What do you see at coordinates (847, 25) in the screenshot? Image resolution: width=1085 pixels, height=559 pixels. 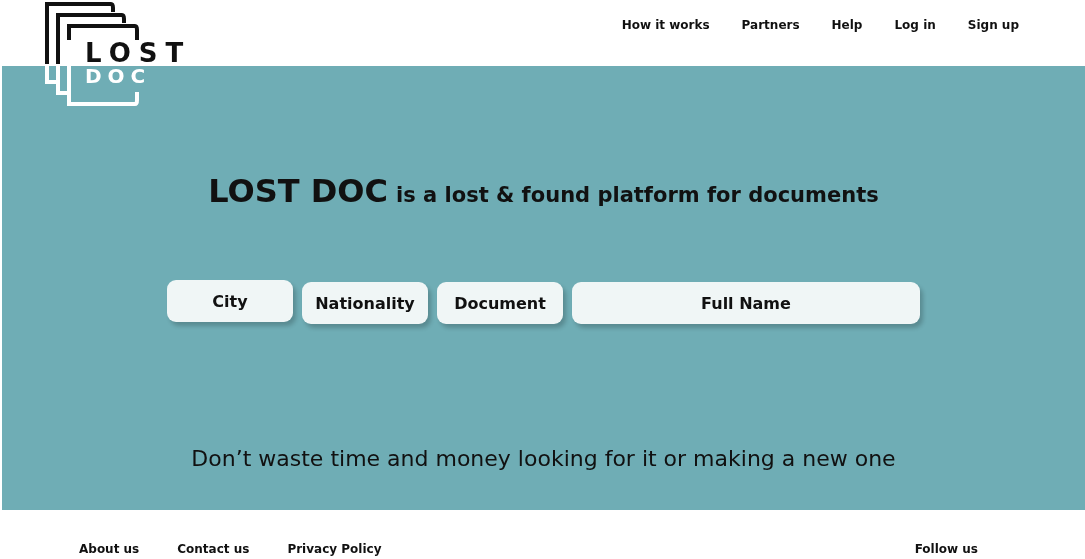 I see `nav-link: Help` at bounding box center [847, 25].